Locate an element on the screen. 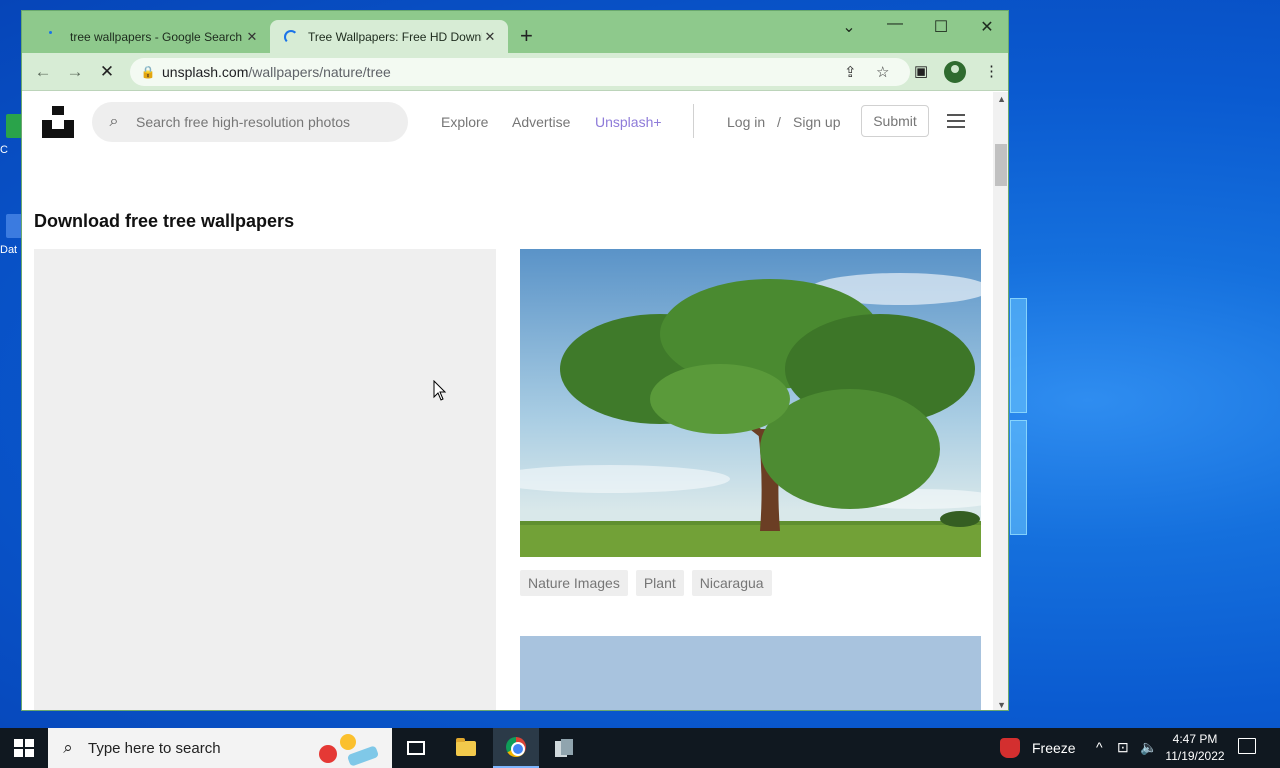 This screenshot has width=1280, height=768. side-panel-icon: ▣ is located at coordinates (921, 71).